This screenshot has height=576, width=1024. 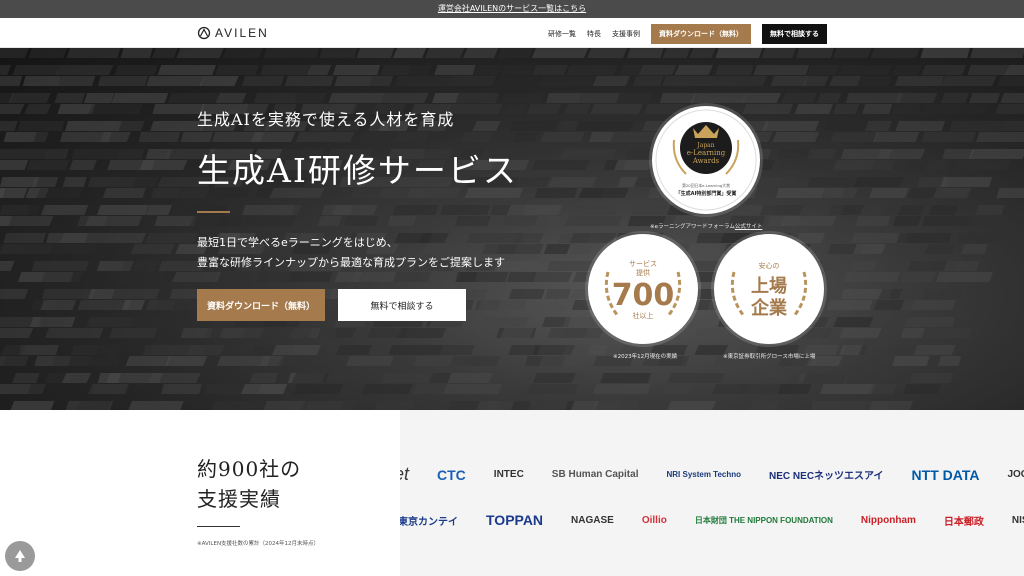 I want to click on avilen-logo: AVILEN, so click(x=233, y=33).